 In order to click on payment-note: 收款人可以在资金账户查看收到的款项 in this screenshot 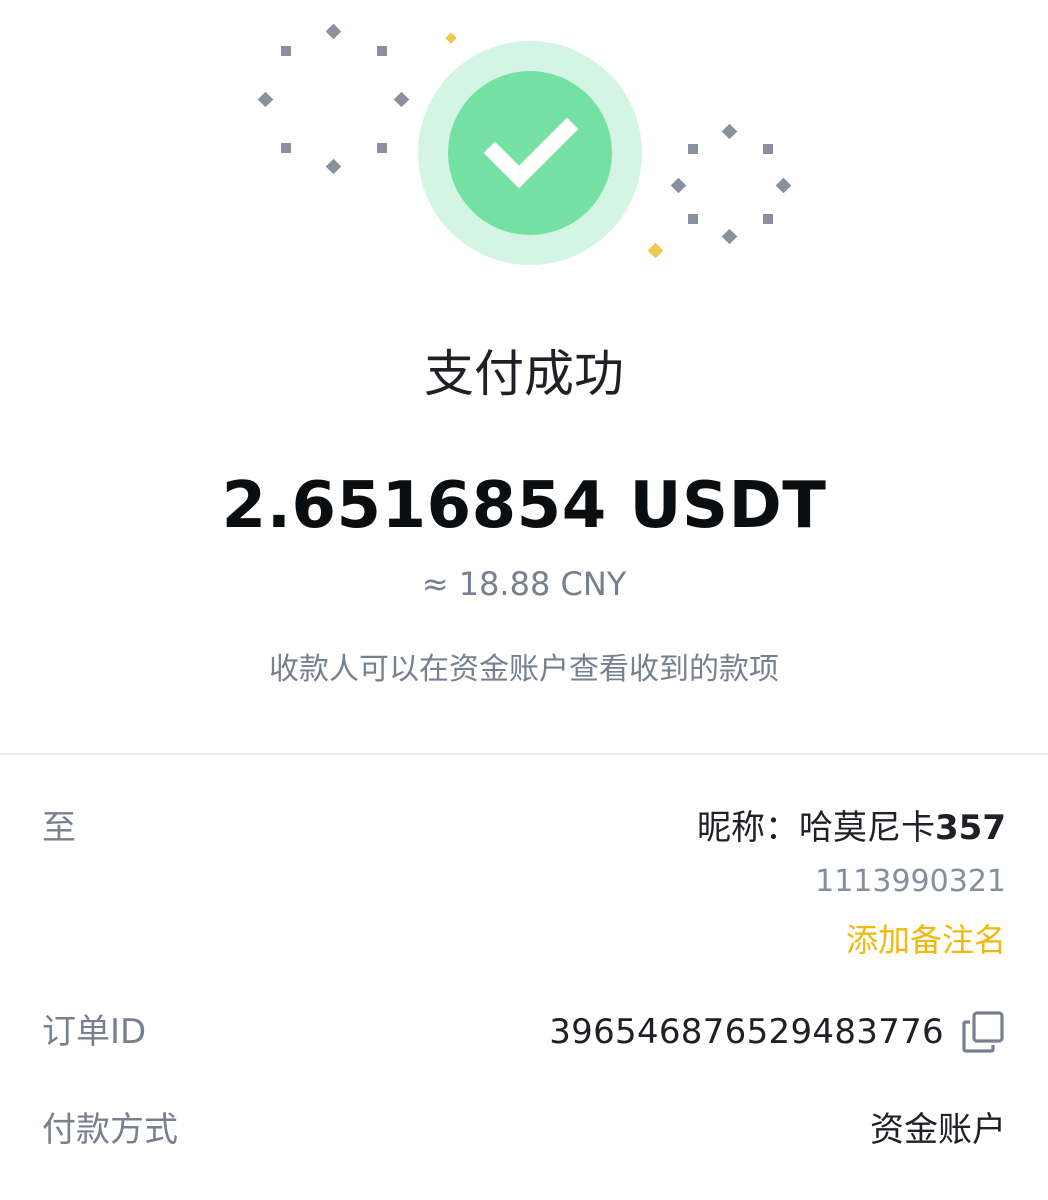, I will do `click(524, 669)`.